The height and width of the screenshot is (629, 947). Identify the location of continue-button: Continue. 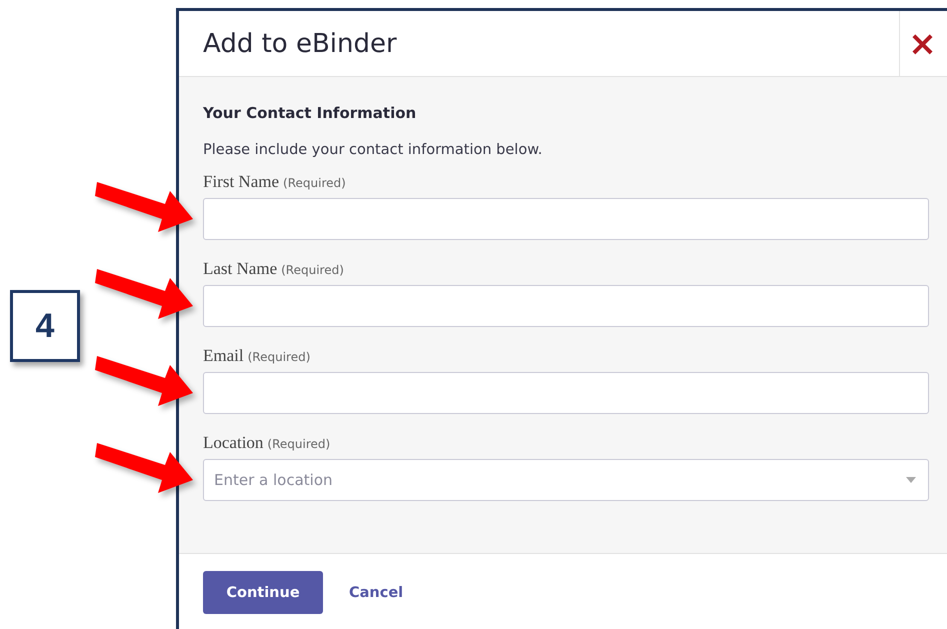
(263, 592).